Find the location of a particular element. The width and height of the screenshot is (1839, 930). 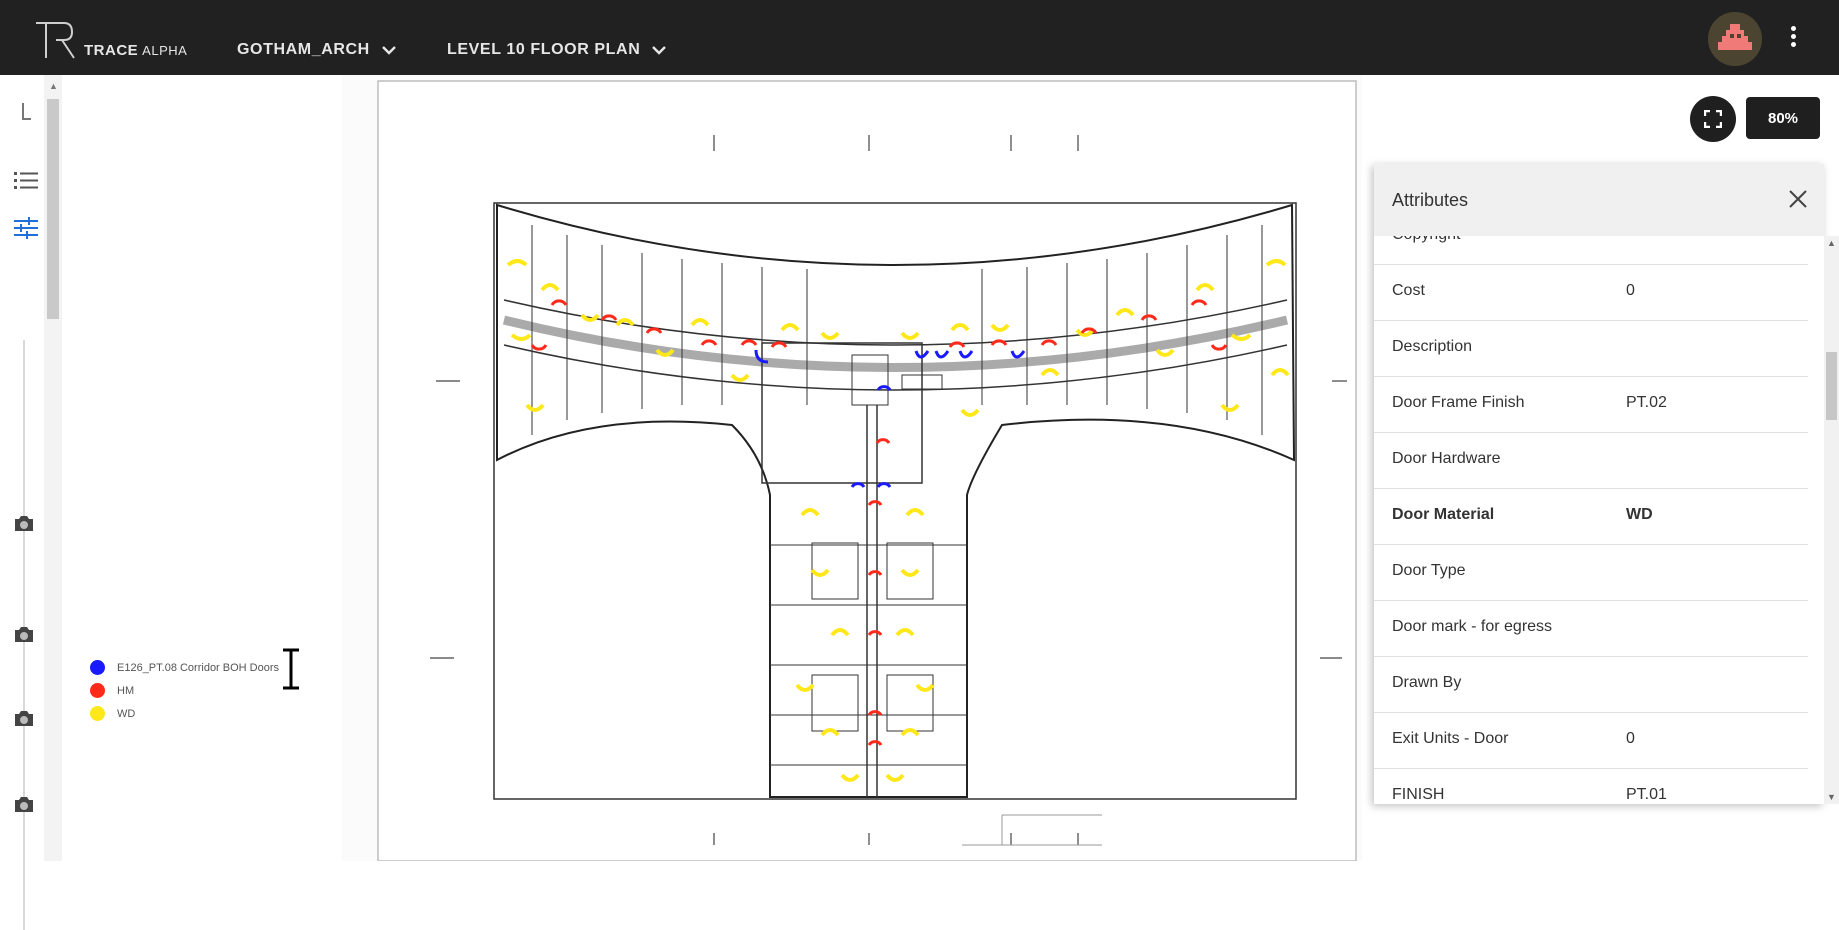

legend-item: HM is located at coordinates (188, 690).